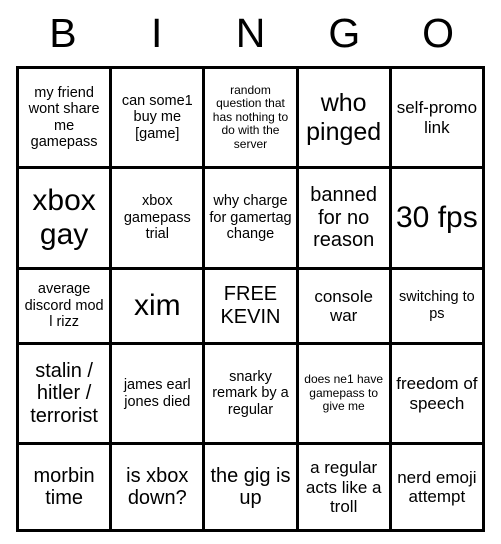 The height and width of the screenshot is (544, 501). Describe the element at coordinates (156, 32) in the screenshot. I see `header-letter-i: I` at that location.